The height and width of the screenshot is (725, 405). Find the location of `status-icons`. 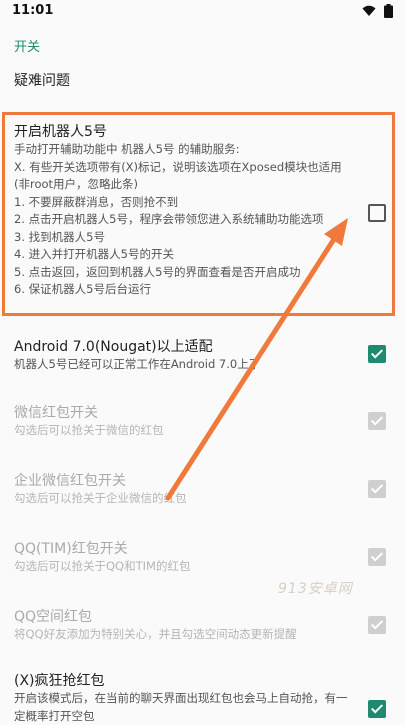

status-icons is located at coordinates (377, 11).